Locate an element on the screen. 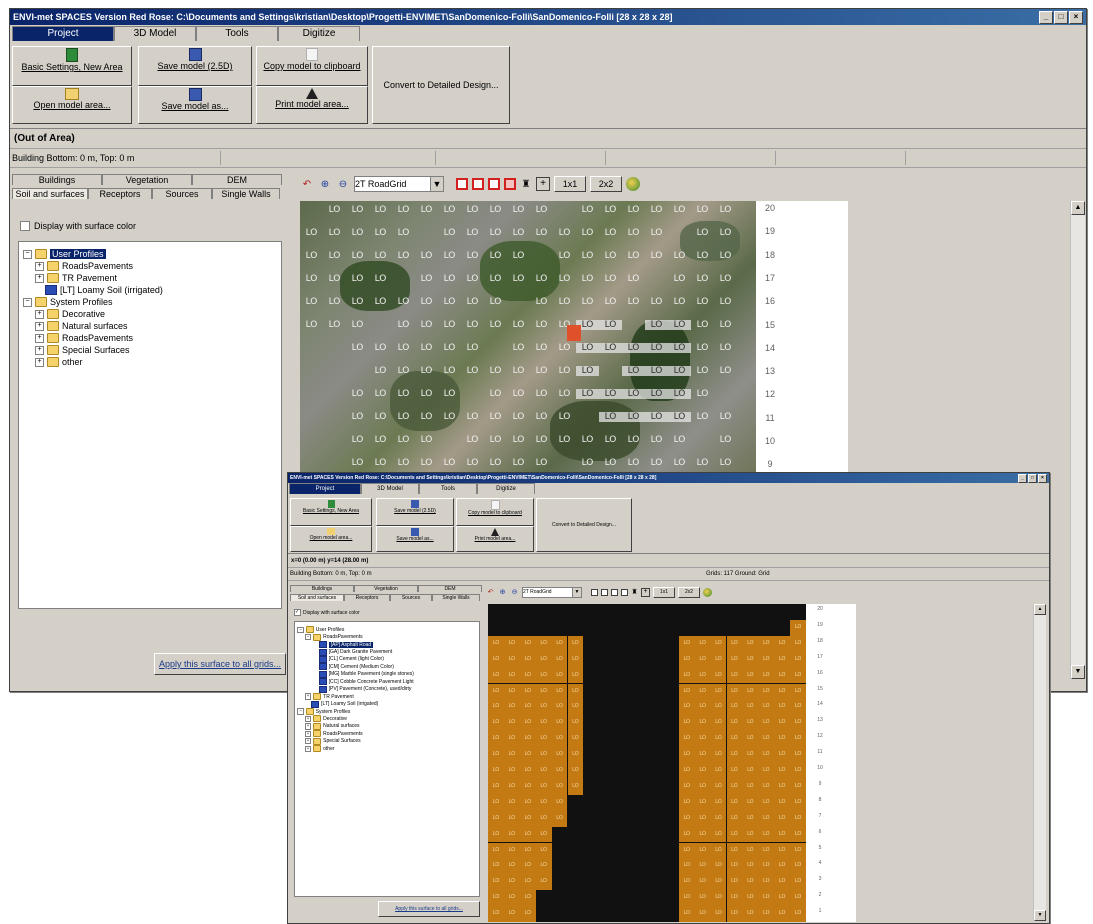 This screenshot has width=1093, height=924. surface-color-checkbox: ✓ is located at coordinates (297, 612).